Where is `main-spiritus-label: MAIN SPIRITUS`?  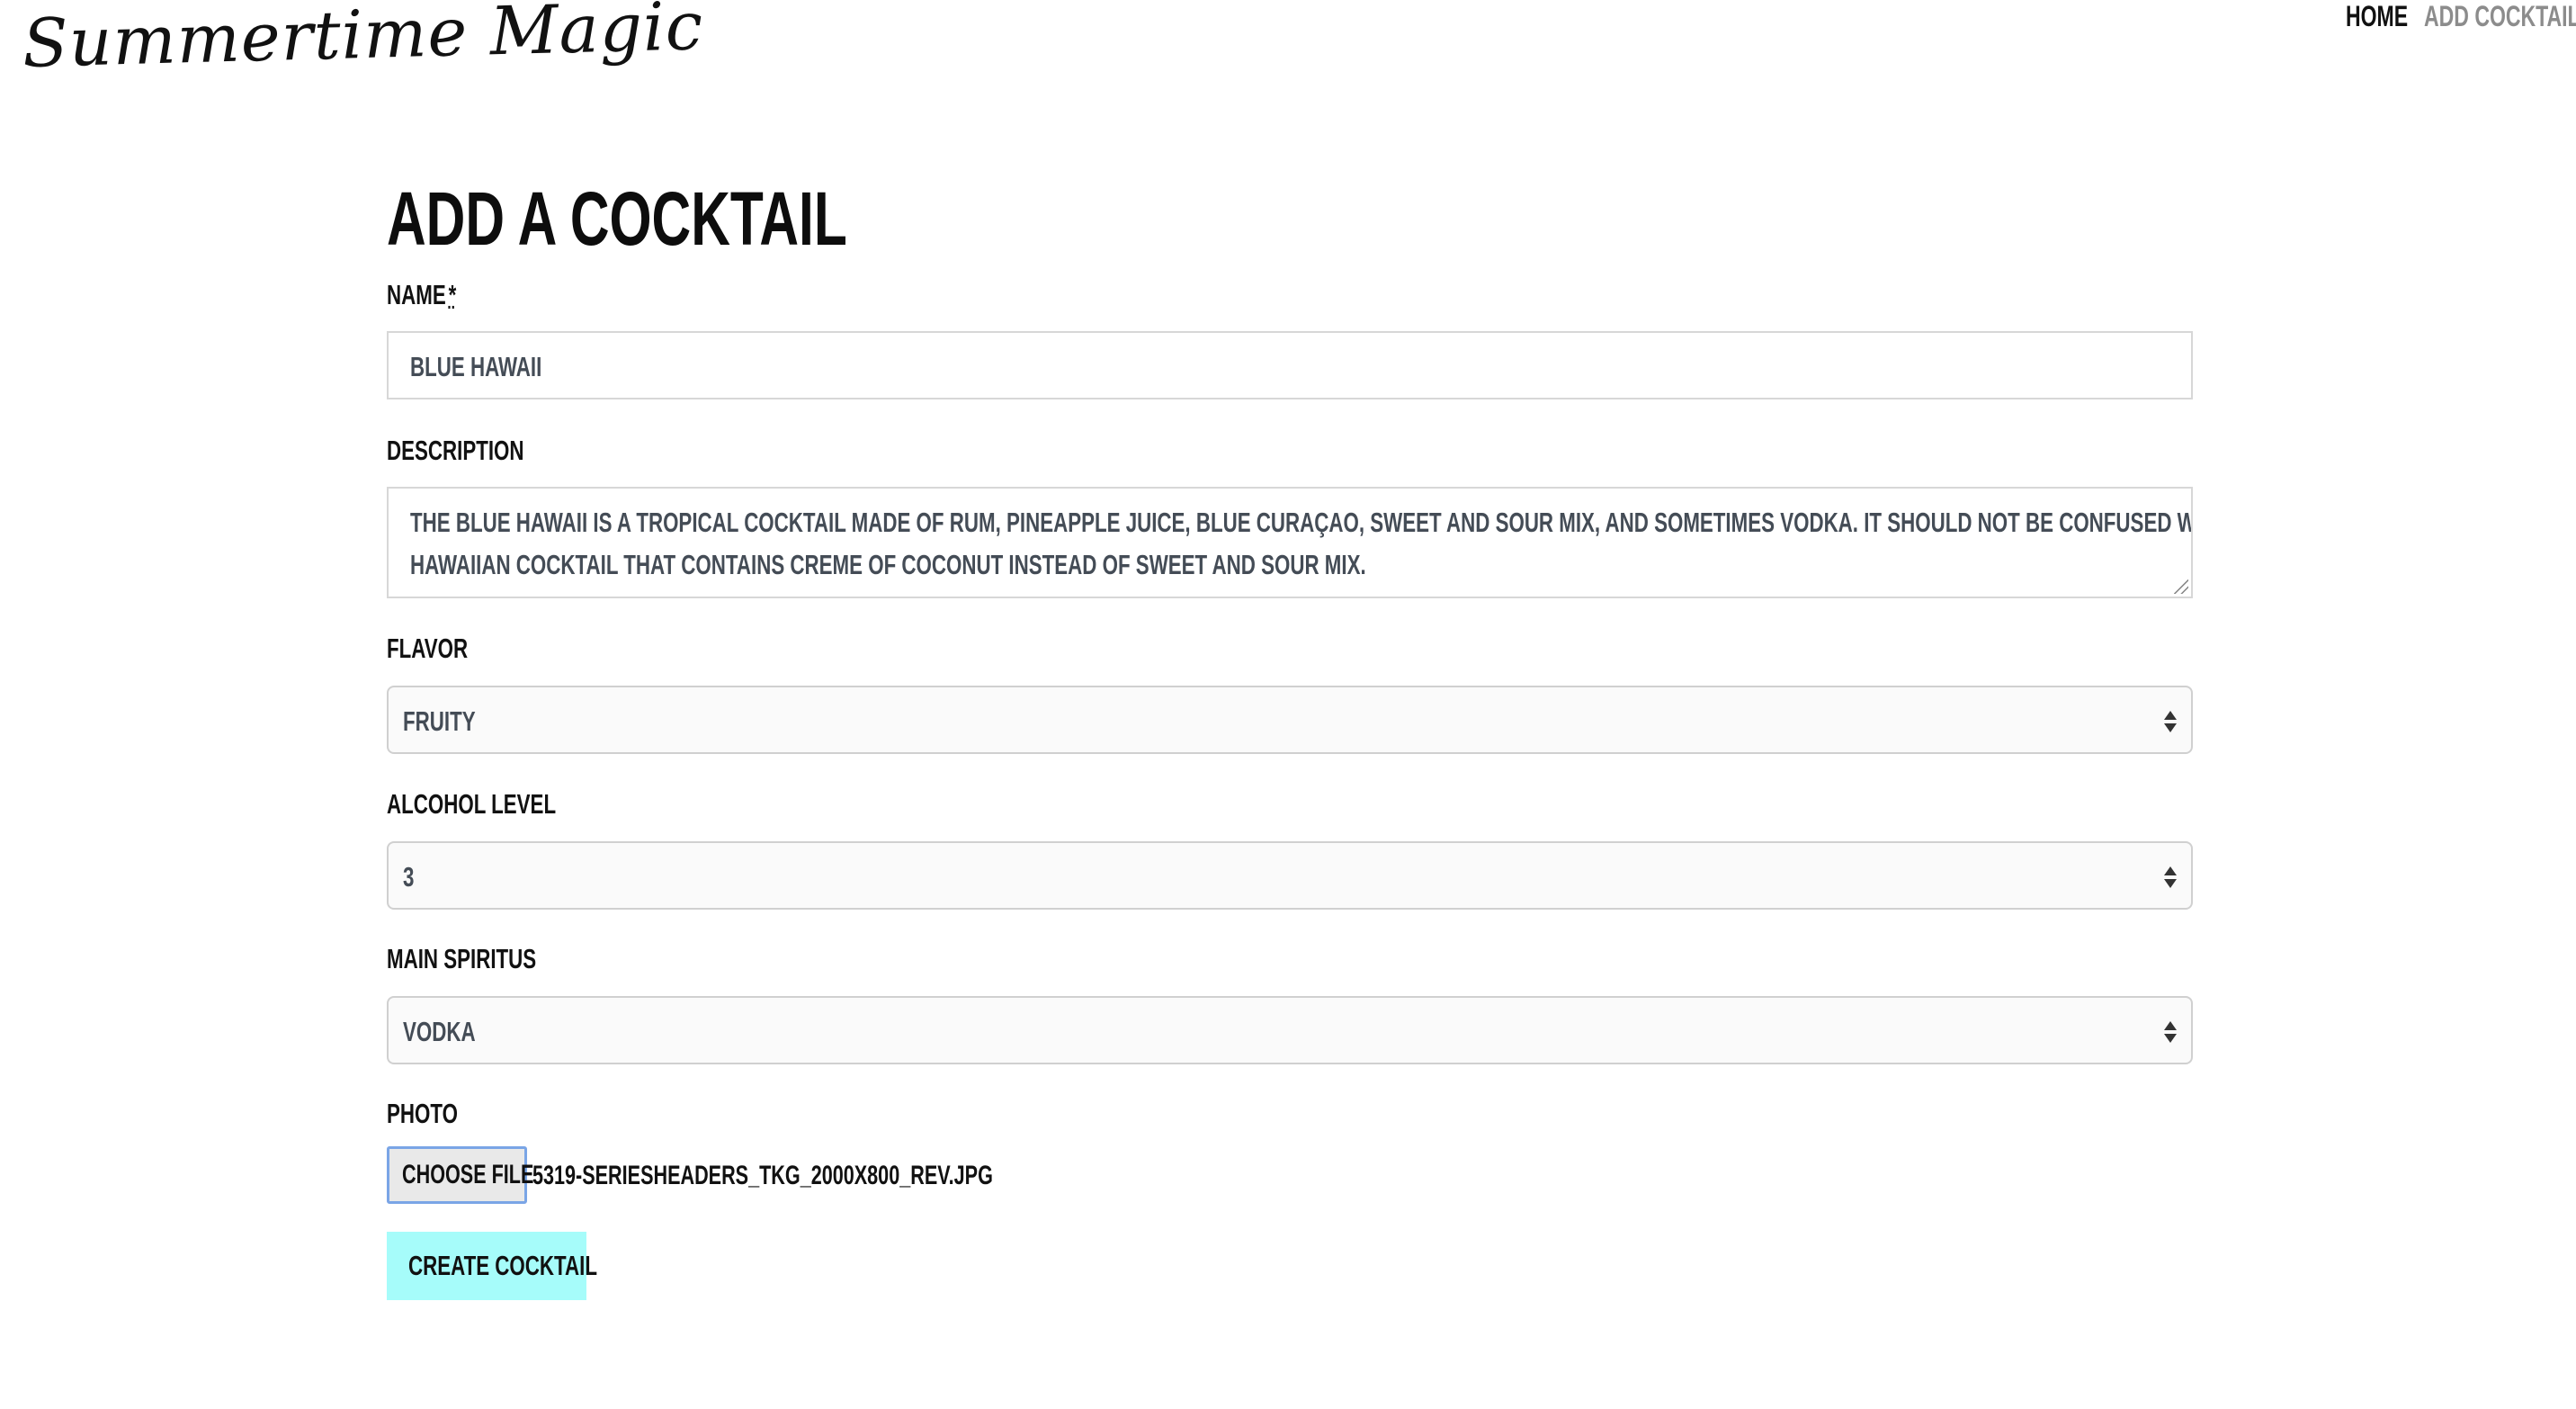
main-spiritus-label: MAIN SPIRITUS is located at coordinates (462, 959).